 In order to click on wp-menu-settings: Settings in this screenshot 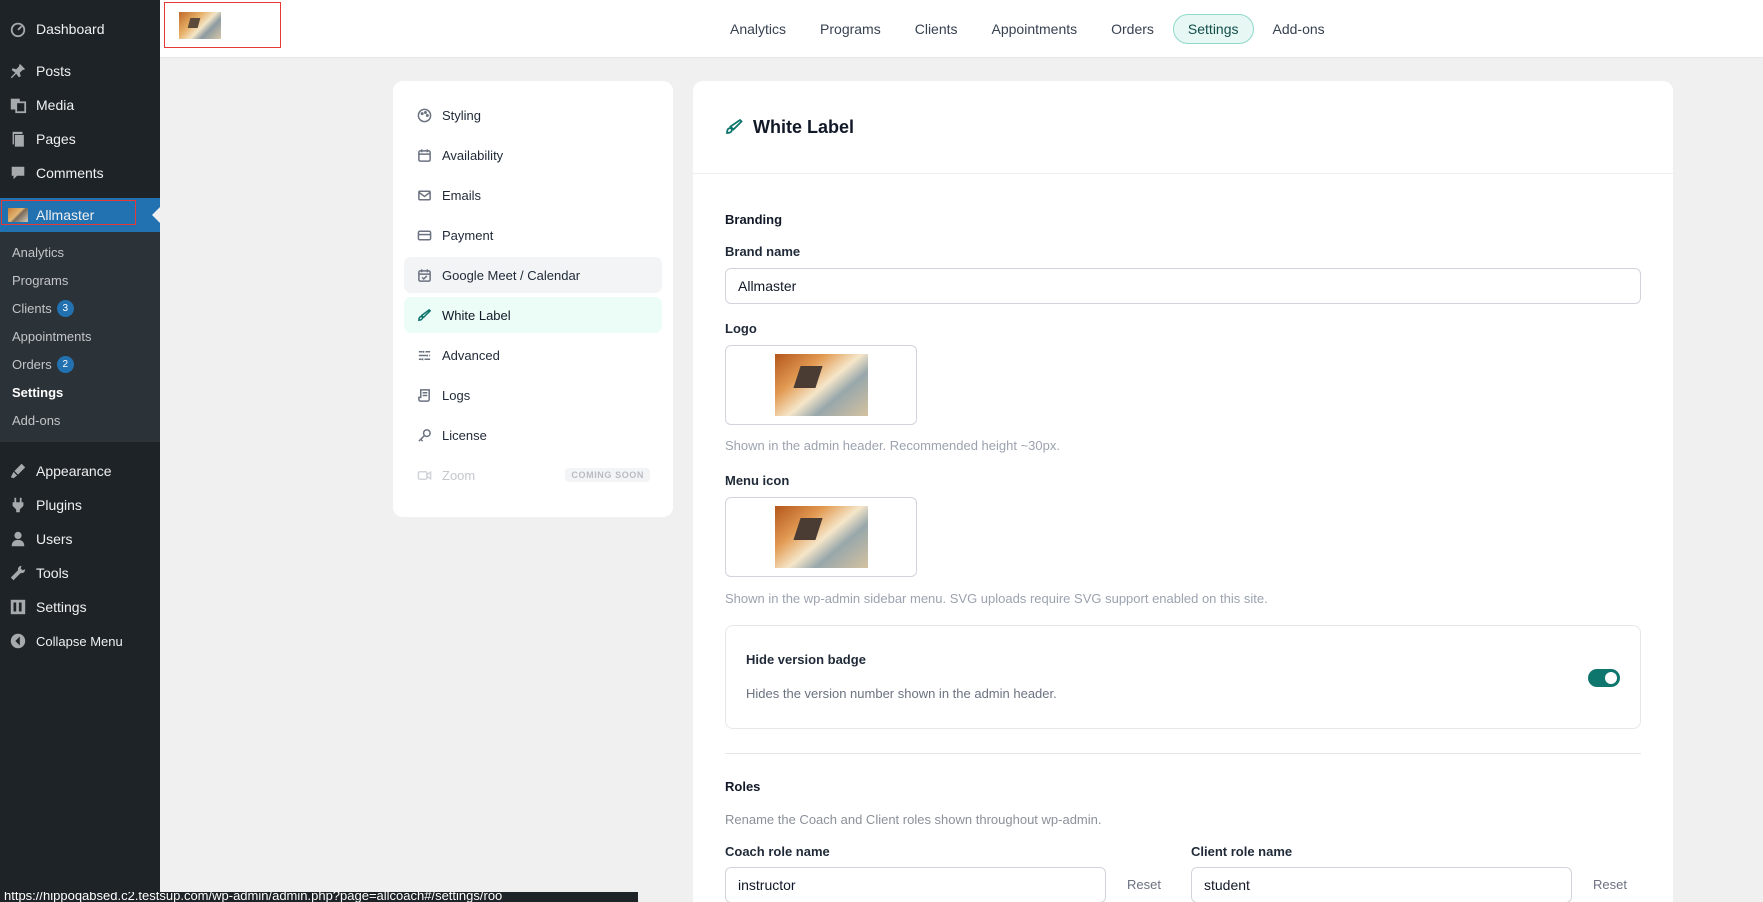, I will do `click(80, 607)`.